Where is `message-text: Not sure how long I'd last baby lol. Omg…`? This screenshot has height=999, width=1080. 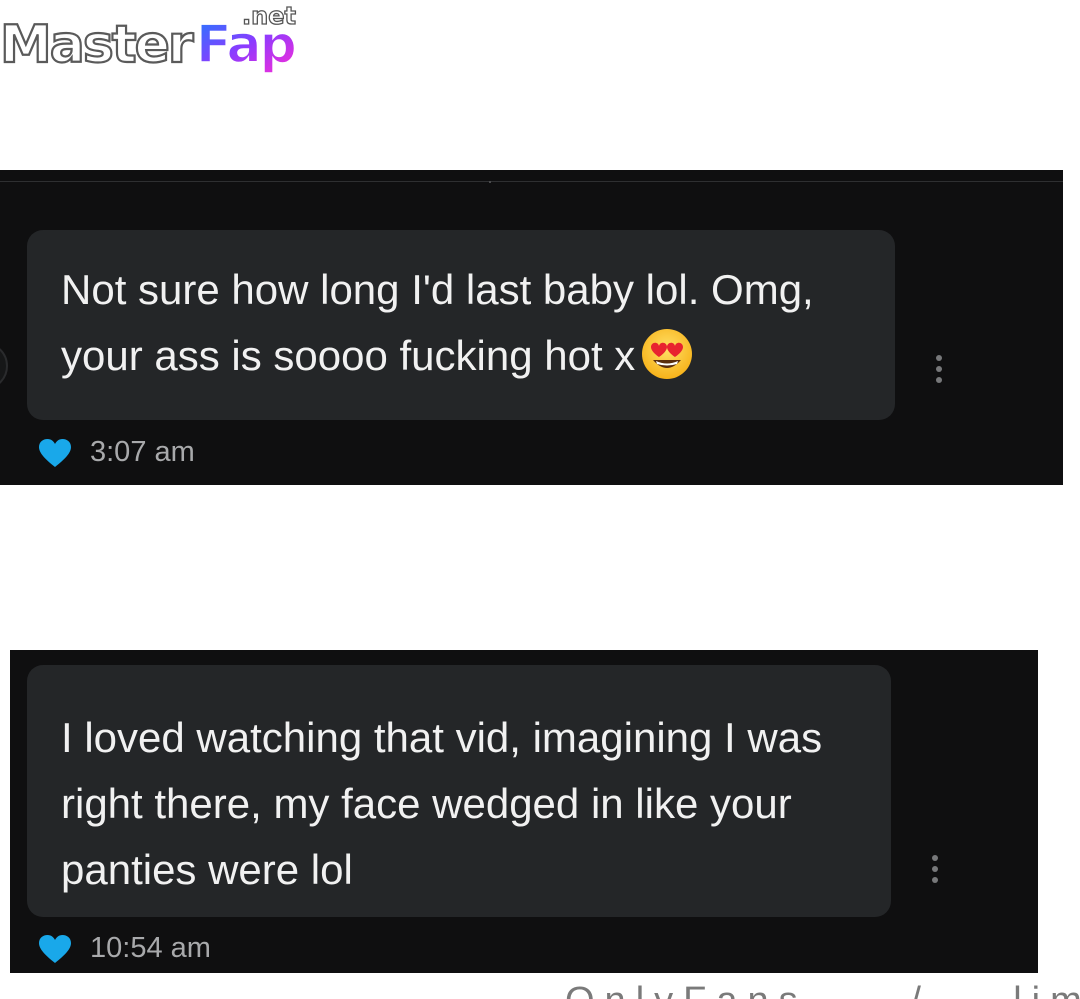 message-text: Not sure how long I'd last baby lol. Omg… is located at coordinates (437, 322).